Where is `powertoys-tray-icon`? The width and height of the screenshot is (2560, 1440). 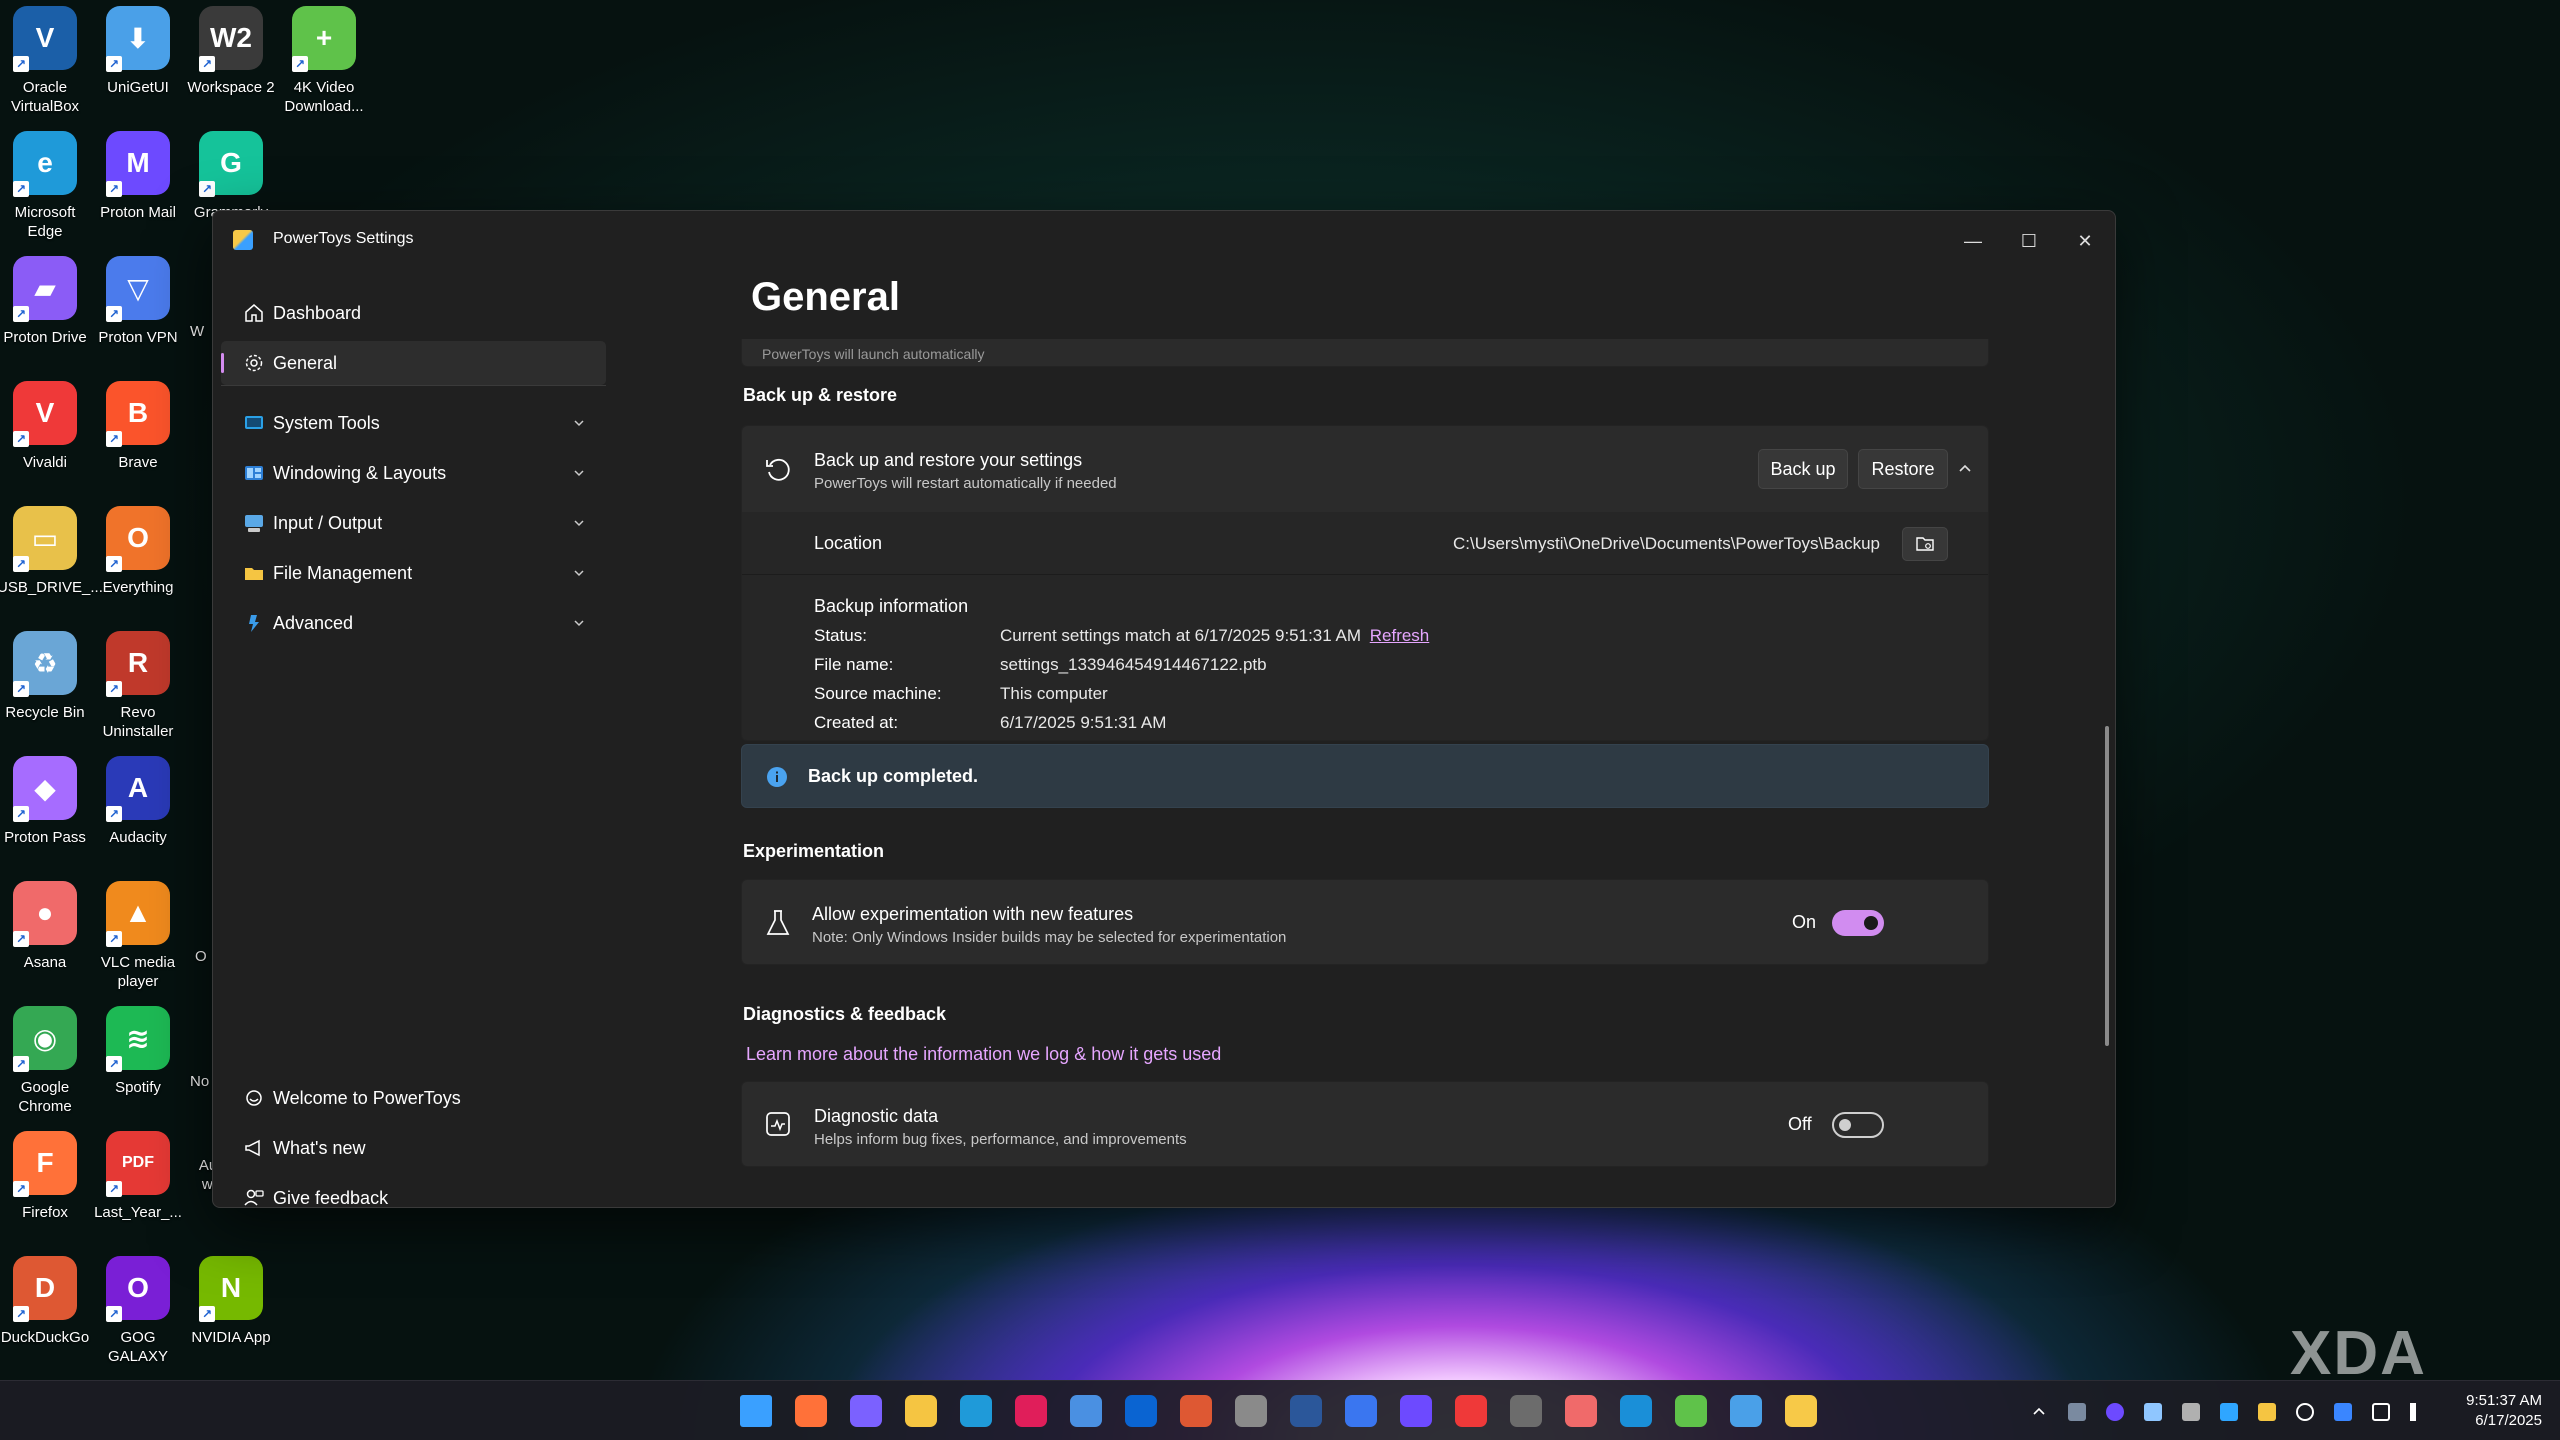 powertoys-tray-icon is located at coordinates (2267, 1412).